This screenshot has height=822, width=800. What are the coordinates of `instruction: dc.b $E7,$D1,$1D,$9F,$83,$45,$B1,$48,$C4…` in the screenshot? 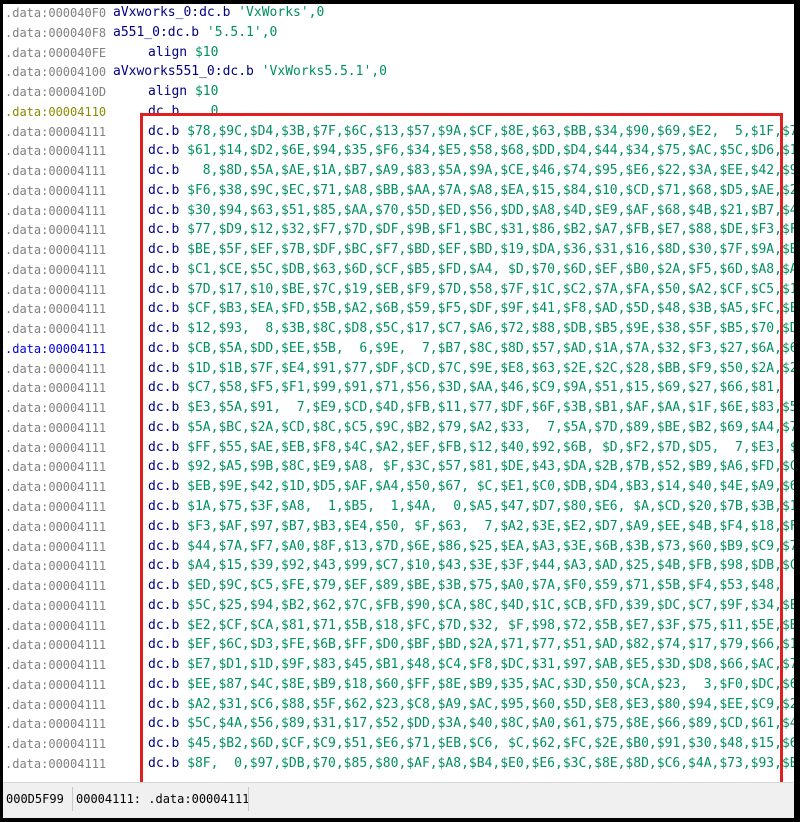 It's located at (471, 664).